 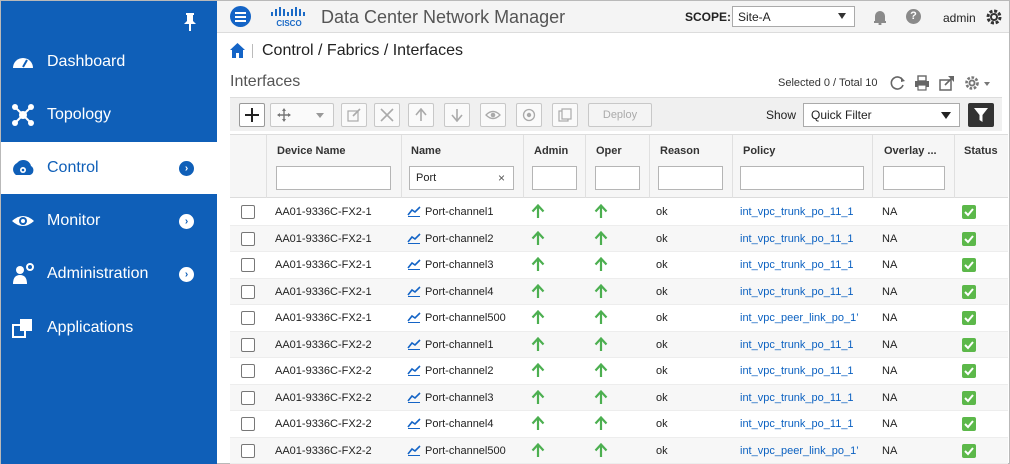 What do you see at coordinates (946, 115) in the screenshot?
I see `chevron-down-icon` at bounding box center [946, 115].